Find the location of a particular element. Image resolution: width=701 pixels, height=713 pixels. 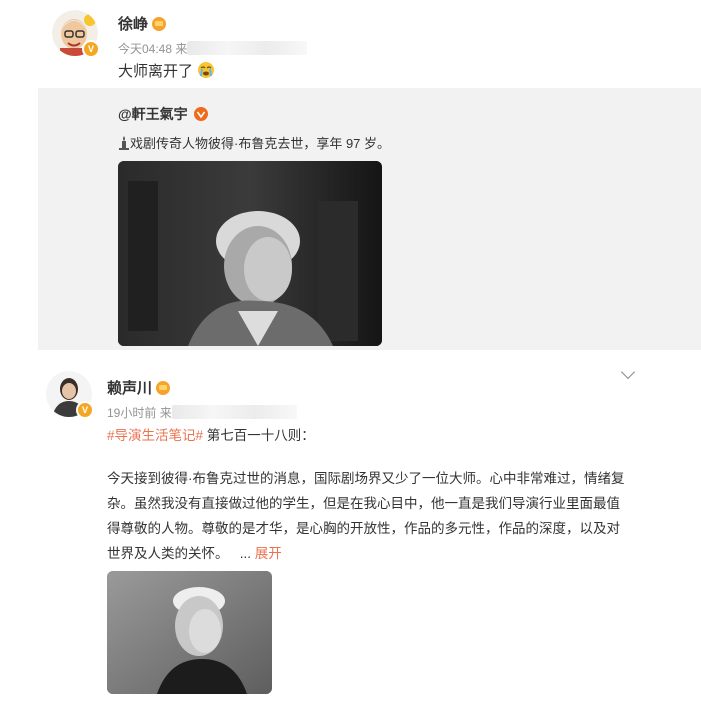

author-name-2: 赖声川 is located at coordinates (139, 387).